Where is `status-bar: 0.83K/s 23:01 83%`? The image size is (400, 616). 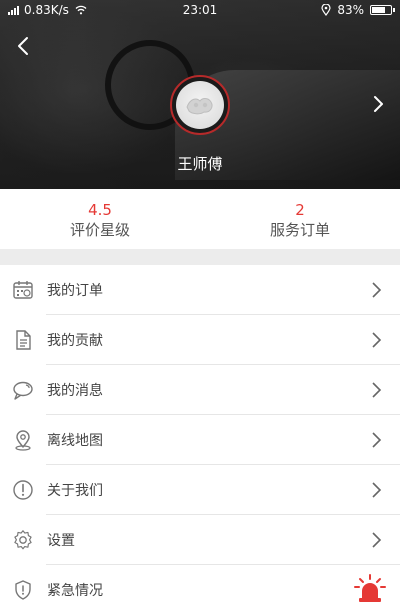 status-bar: 0.83K/s 23:01 83% is located at coordinates (200, 10).